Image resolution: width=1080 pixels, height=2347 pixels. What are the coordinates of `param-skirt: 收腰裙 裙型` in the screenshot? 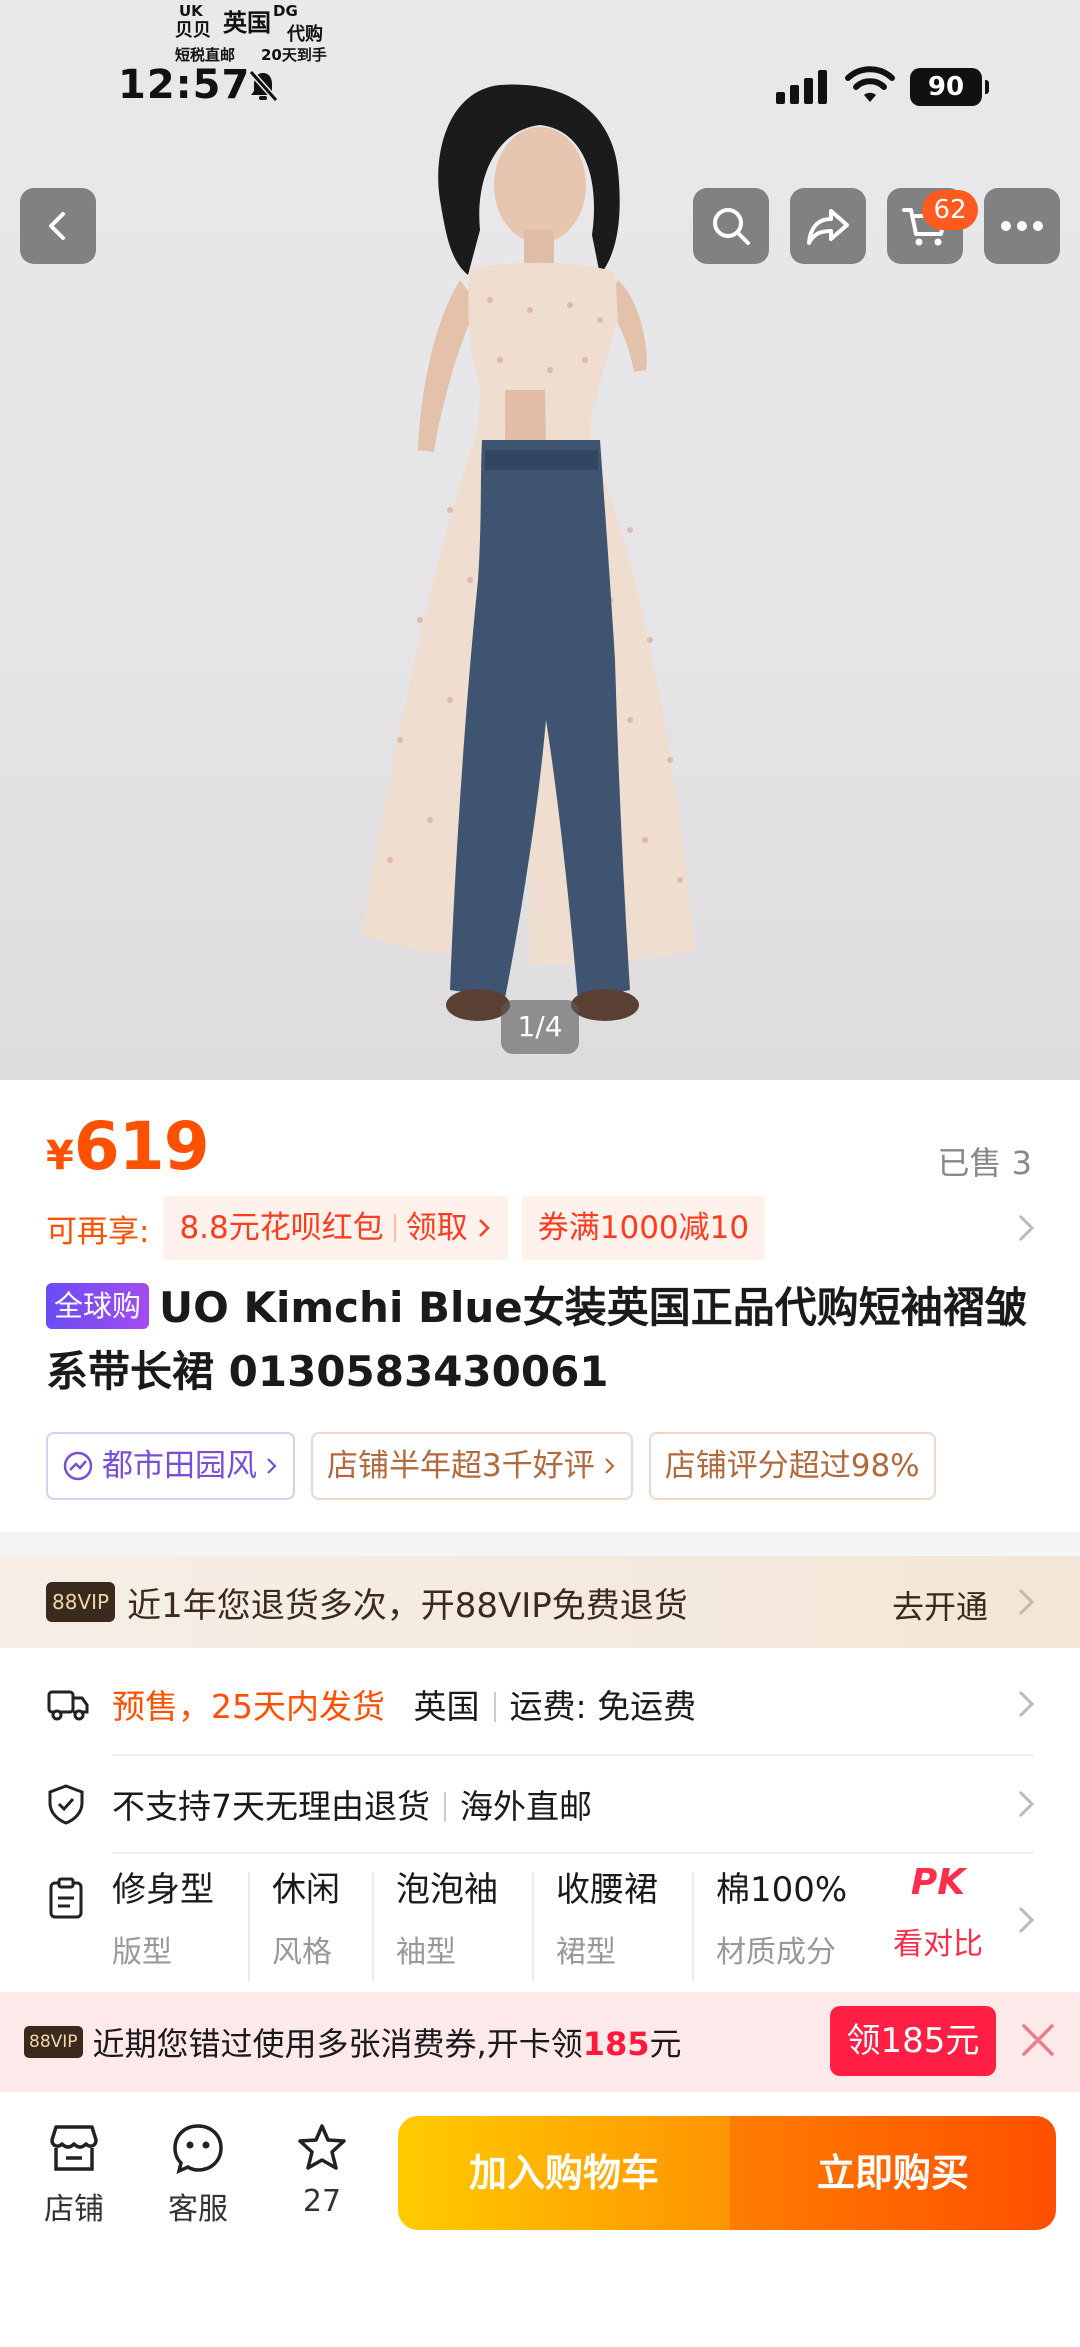 It's located at (607, 1920).